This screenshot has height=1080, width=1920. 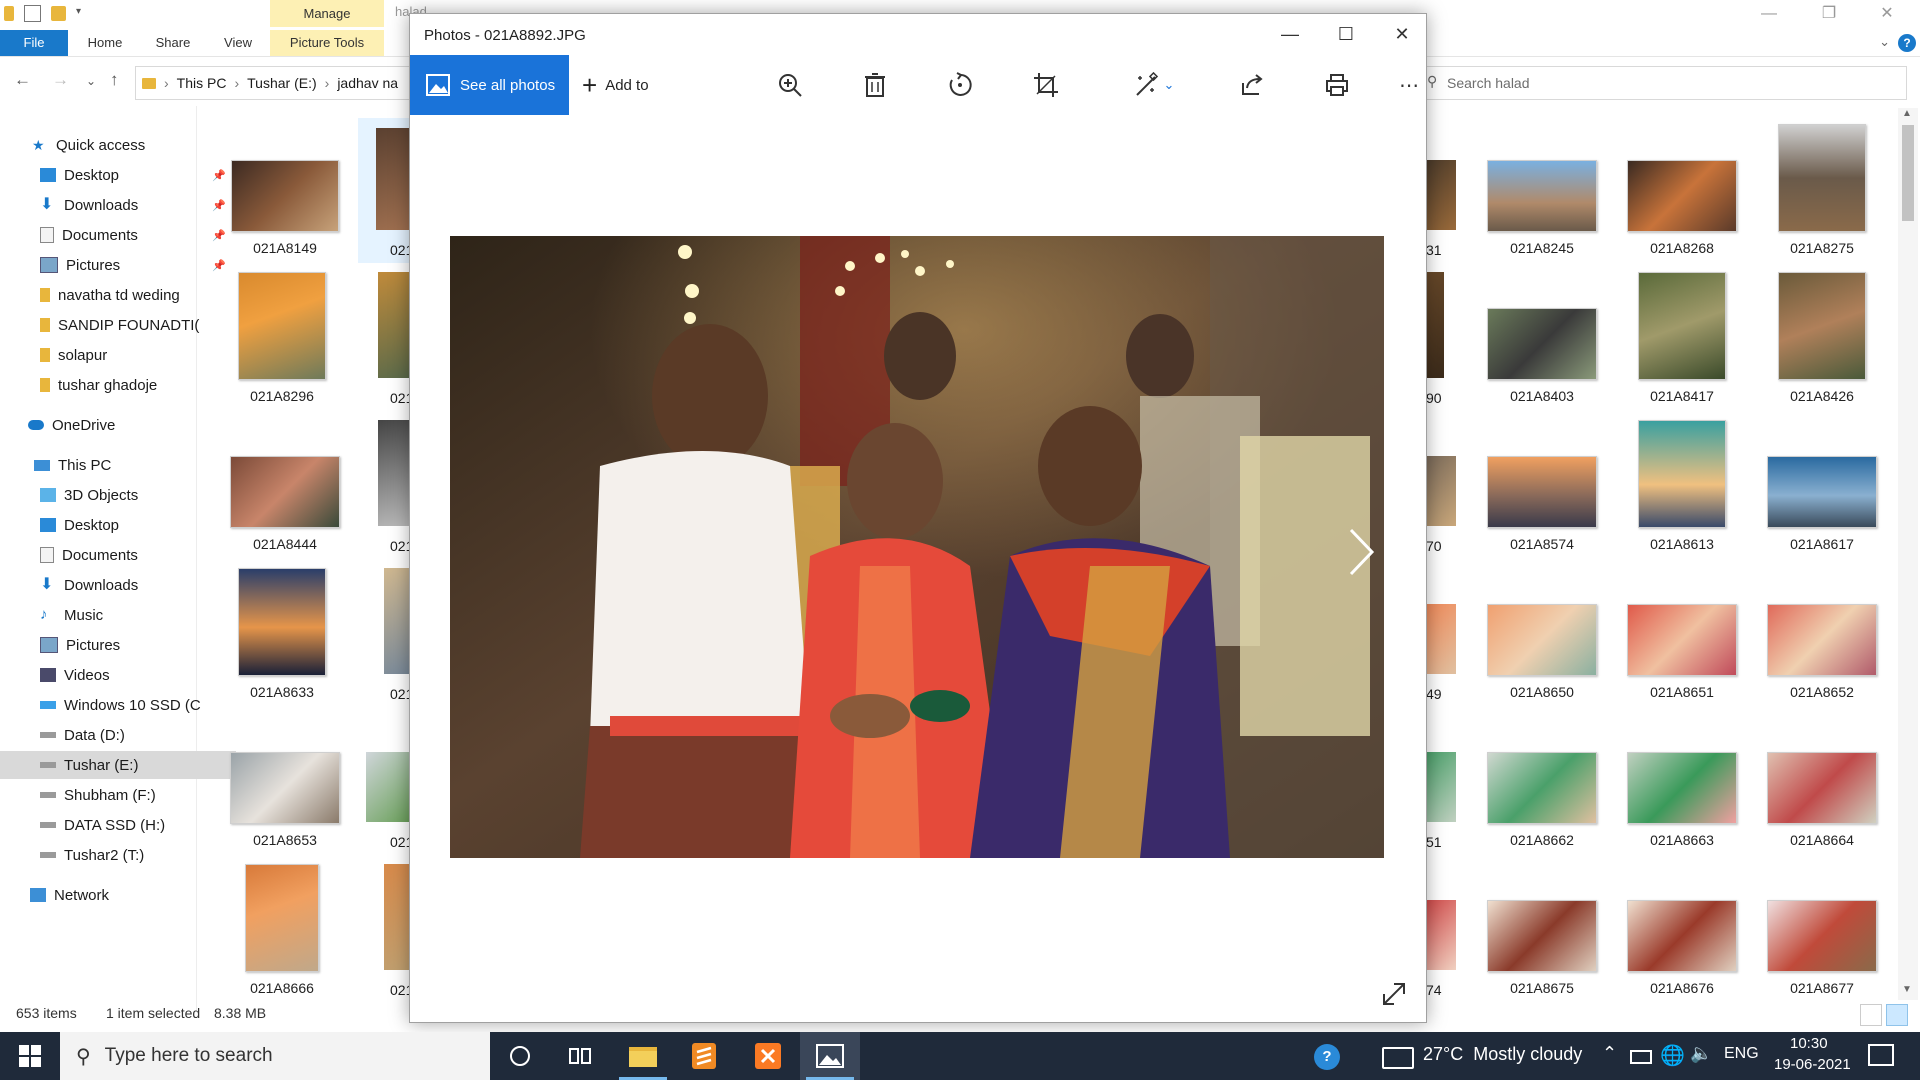 What do you see at coordinates (22, 80) in the screenshot?
I see `back-arrow-icon: ←` at bounding box center [22, 80].